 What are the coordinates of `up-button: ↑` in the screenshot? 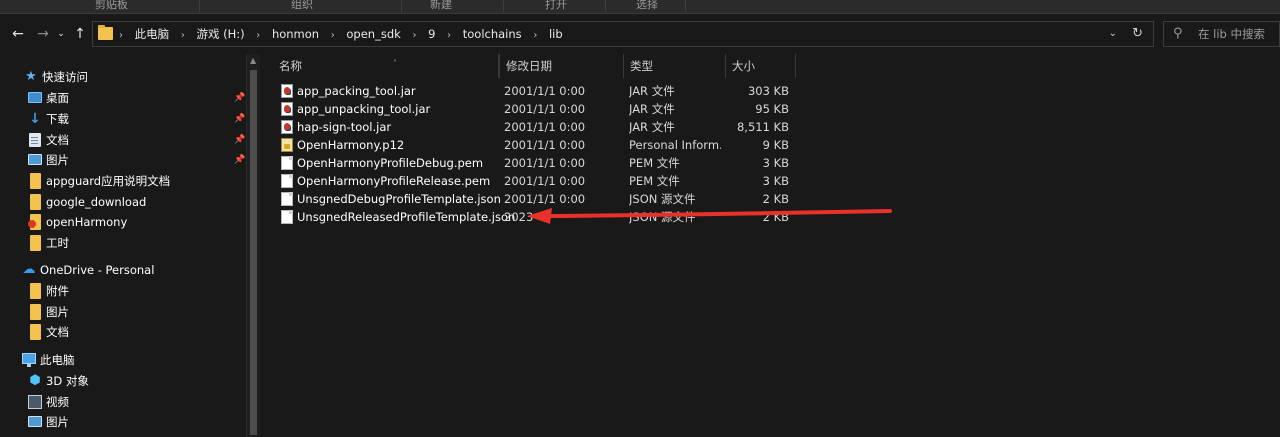 It's located at (80, 34).